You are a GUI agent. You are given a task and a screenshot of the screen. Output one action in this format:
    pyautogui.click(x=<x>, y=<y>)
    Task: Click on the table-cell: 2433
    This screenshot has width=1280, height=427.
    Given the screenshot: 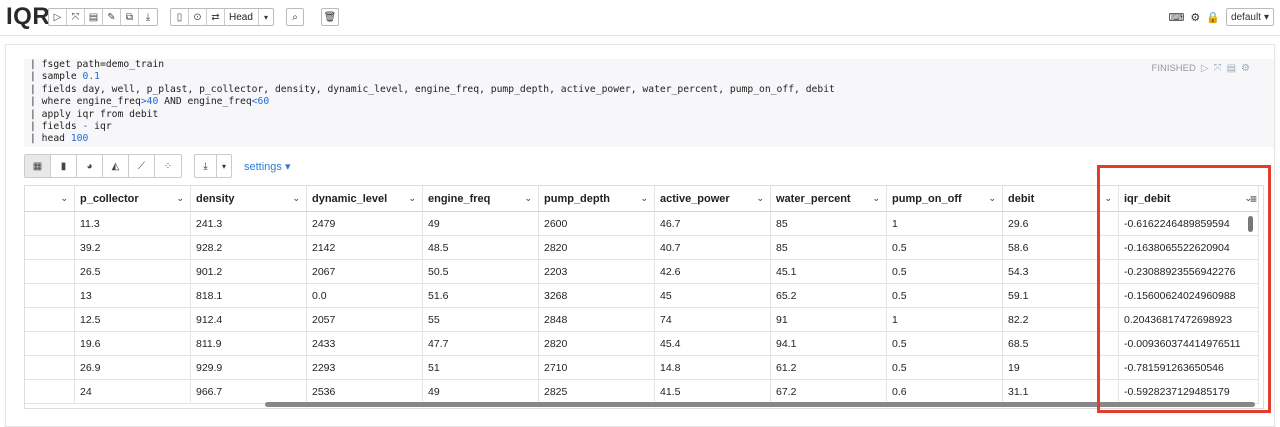 What is the action you would take?
    pyautogui.click(x=365, y=343)
    